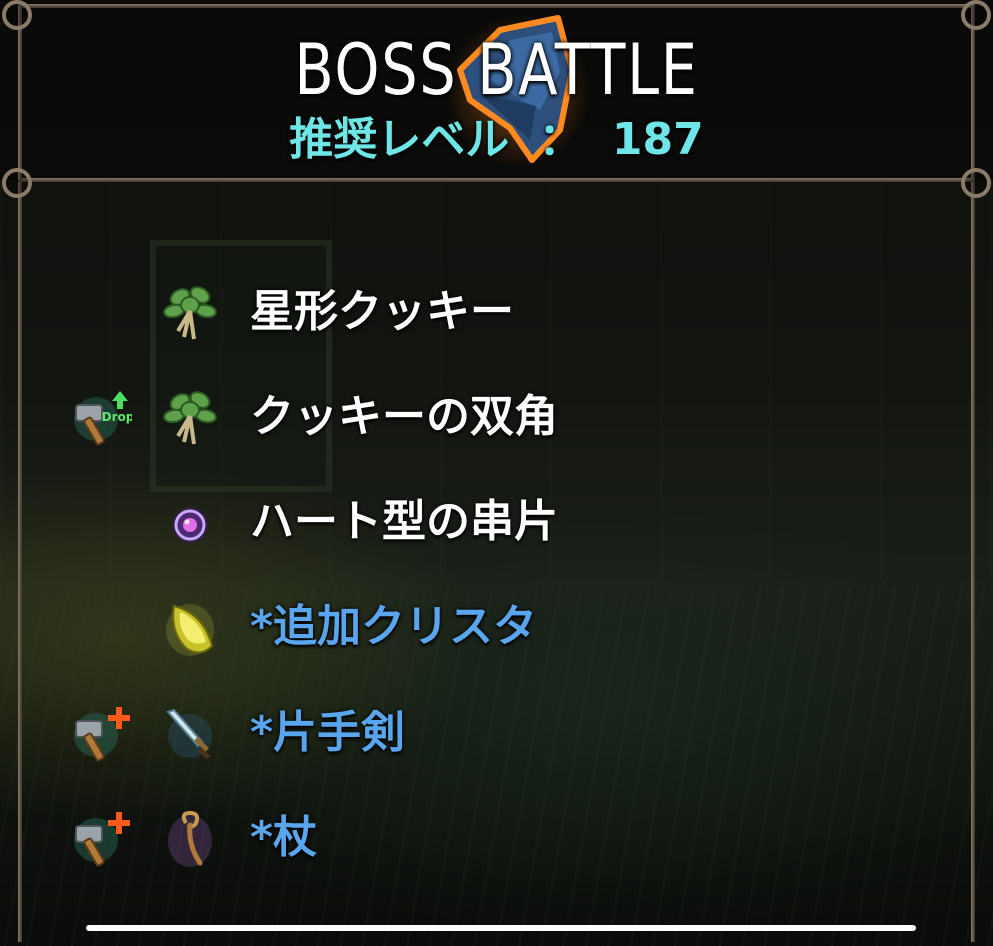 The image size is (993, 946). I want to click on reward-name: *杖, so click(284, 837).